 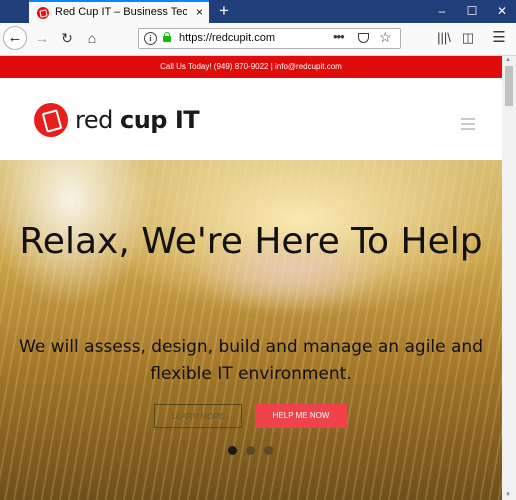 What do you see at coordinates (301, 416) in the screenshot?
I see `help-me-now-button: HELP ME NOW` at bounding box center [301, 416].